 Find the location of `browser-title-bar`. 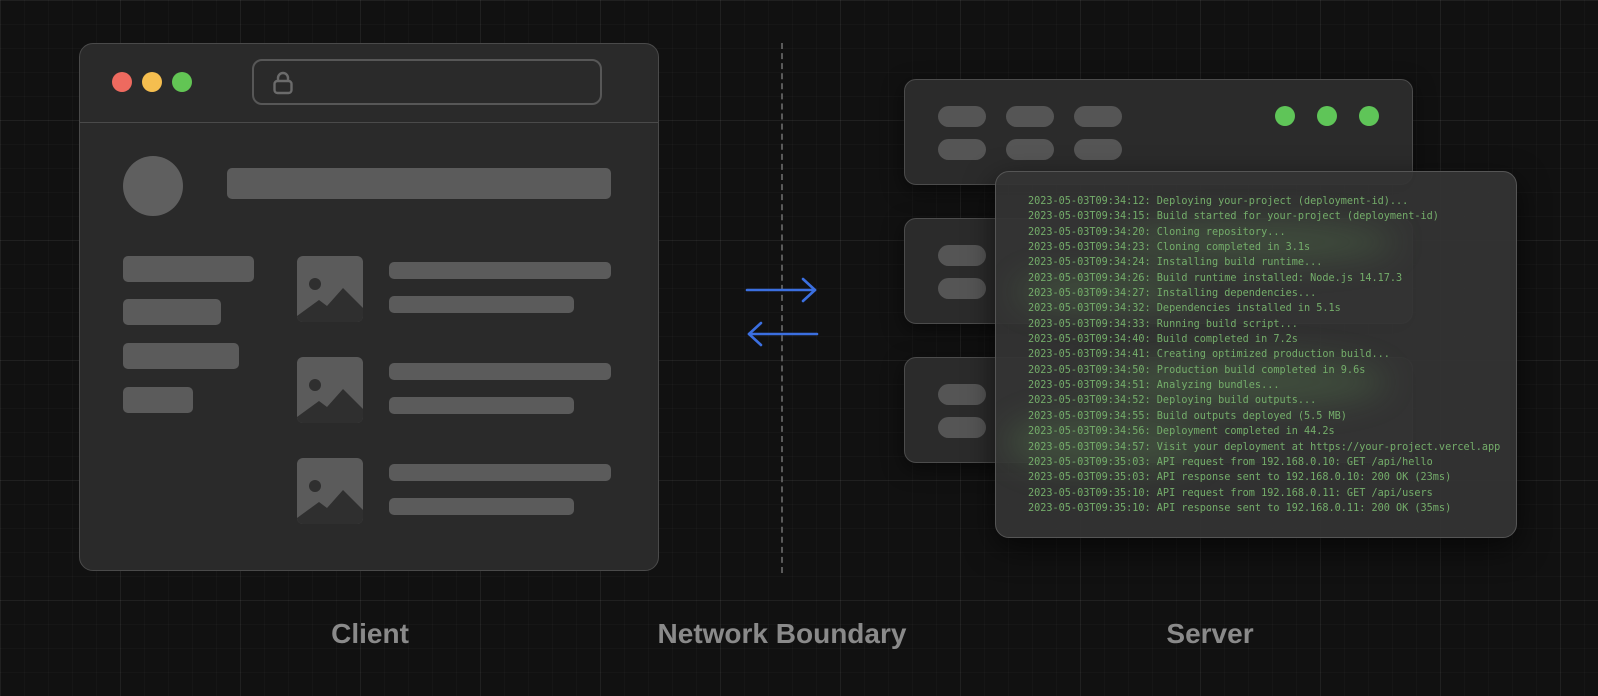

browser-title-bar is located at coordinates (369, 83).